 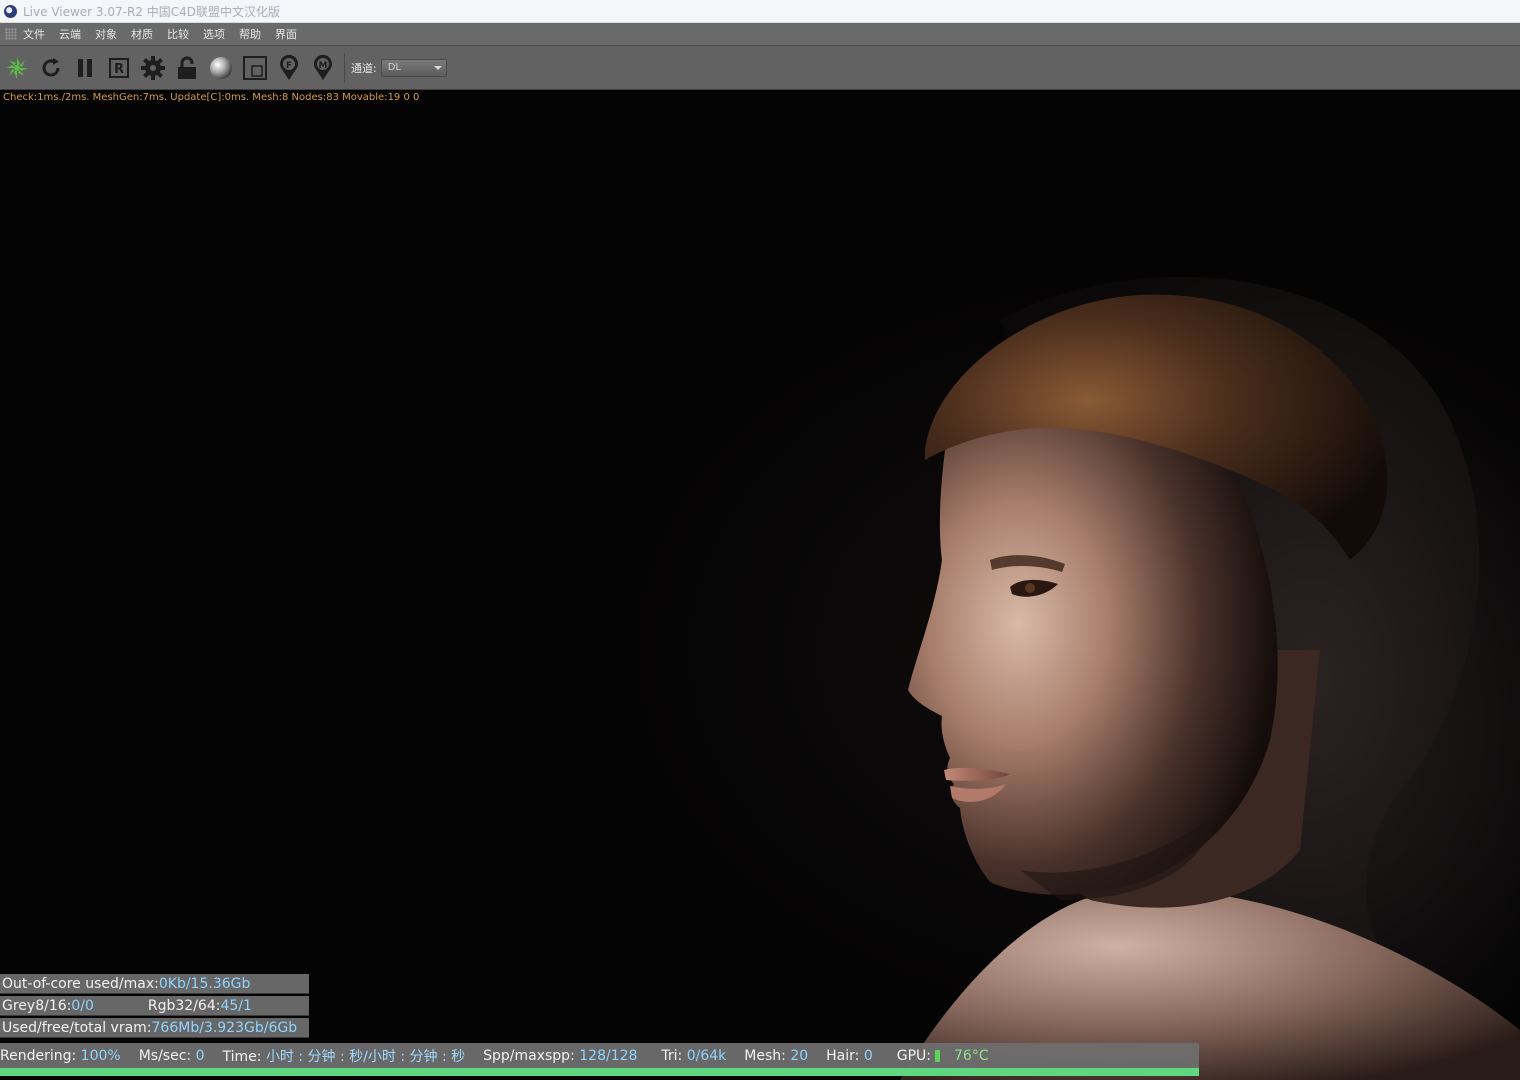 I want to click on vram-value: 766Mb/3.923Gb/6Gb, so click(x=224, y=1027).